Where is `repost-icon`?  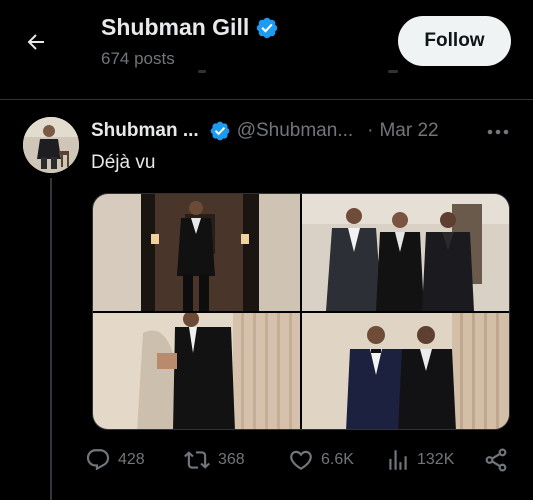 repost-icon is located at coordinates (197, 460).